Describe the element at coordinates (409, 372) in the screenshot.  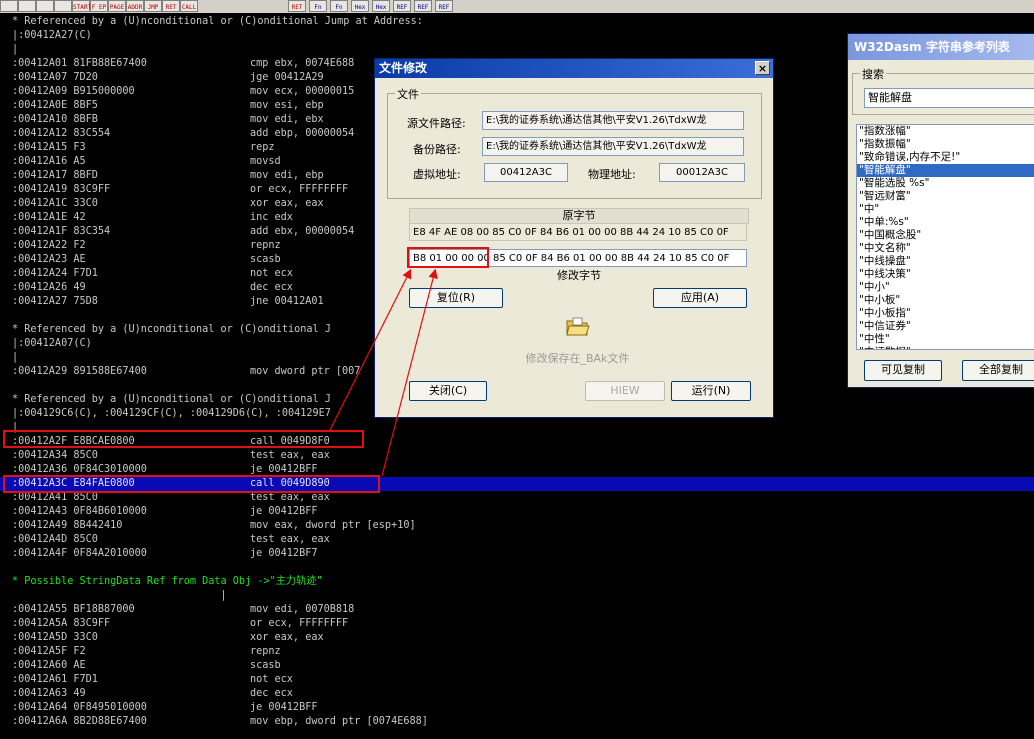
I see `arrow-to-modified-call` at that location.